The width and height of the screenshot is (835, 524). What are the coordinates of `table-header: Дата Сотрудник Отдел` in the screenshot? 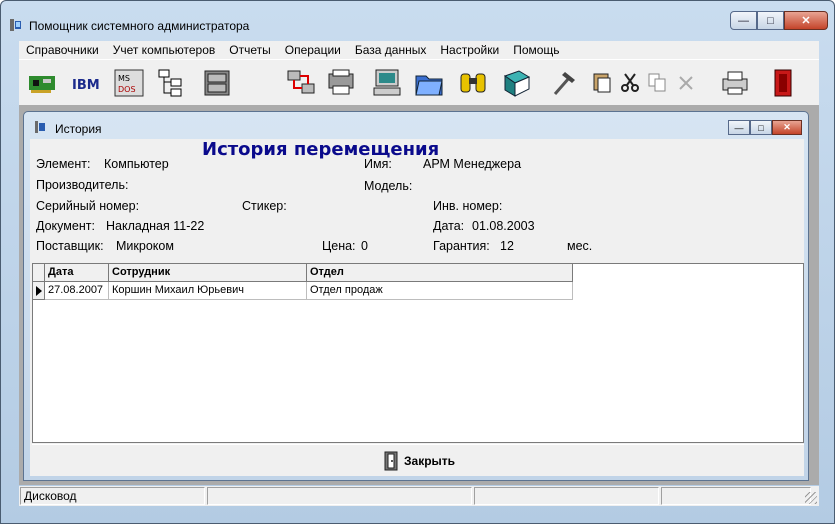 It's located at (303, 273).